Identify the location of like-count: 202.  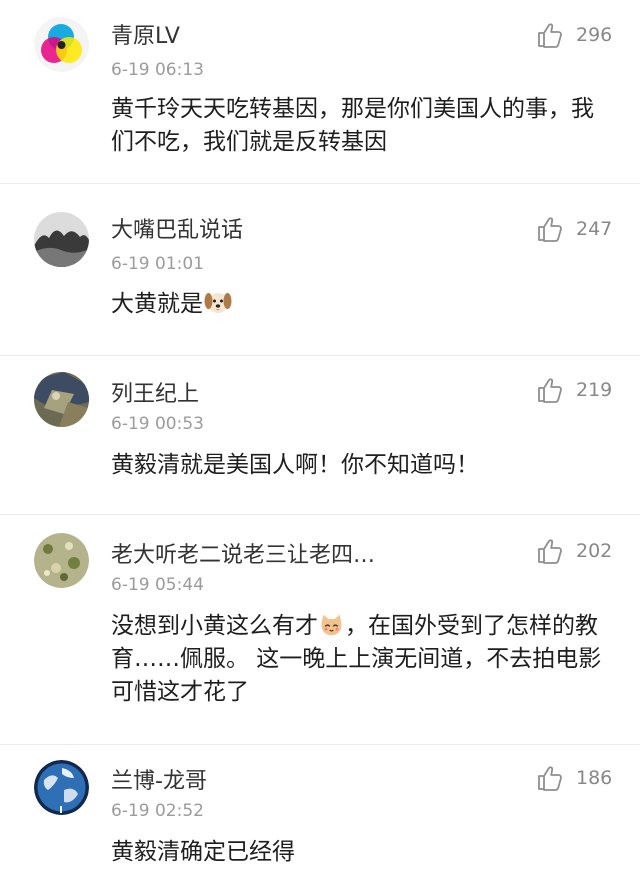
(594, 551).